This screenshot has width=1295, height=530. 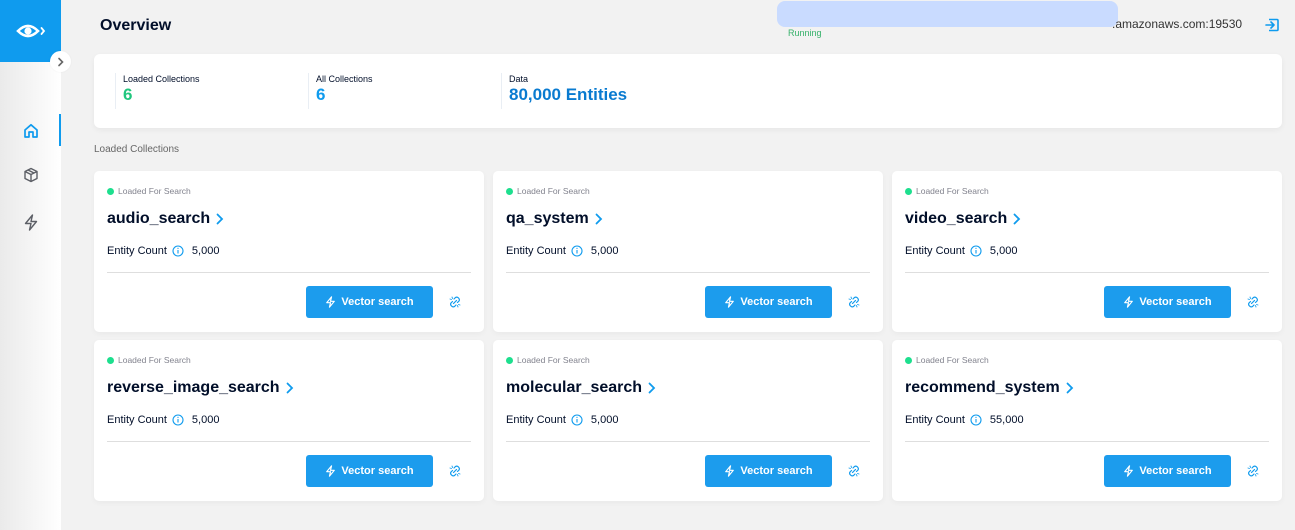 What do you see at coordinates (568, 94) in the screenshot?
I see `stat-value: 80,000 Entities` at bounding box center [568, 94].